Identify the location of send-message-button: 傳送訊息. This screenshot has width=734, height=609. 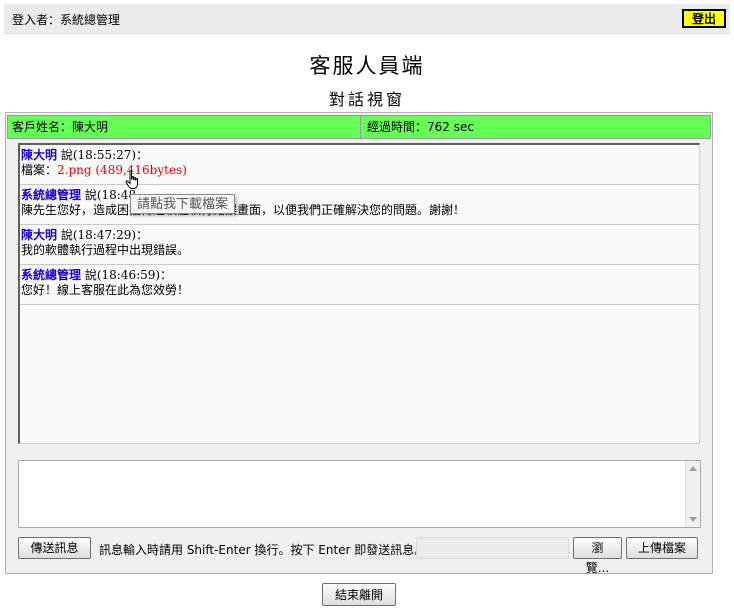
(54, 548).